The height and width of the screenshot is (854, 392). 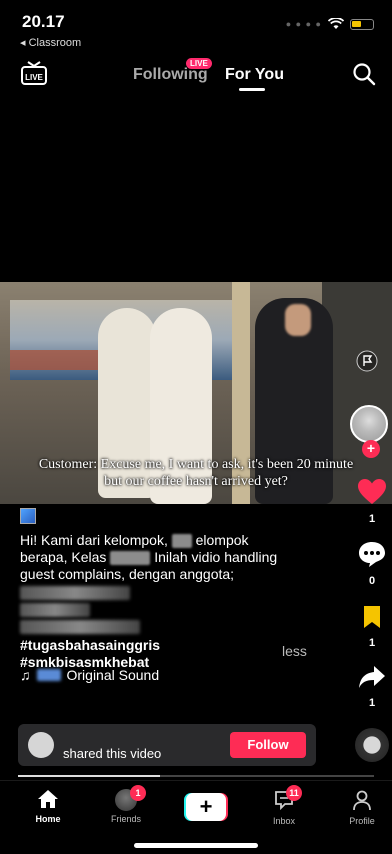 I want to click on nav-inbox-label: Inbox, so click(x=284, y=821).